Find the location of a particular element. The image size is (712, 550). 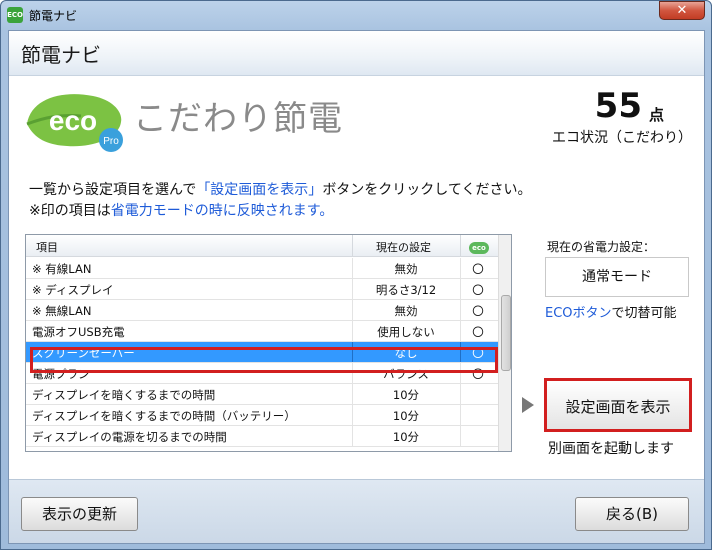

row-current-setting: 使用しない is located at coordinates (406, 332).